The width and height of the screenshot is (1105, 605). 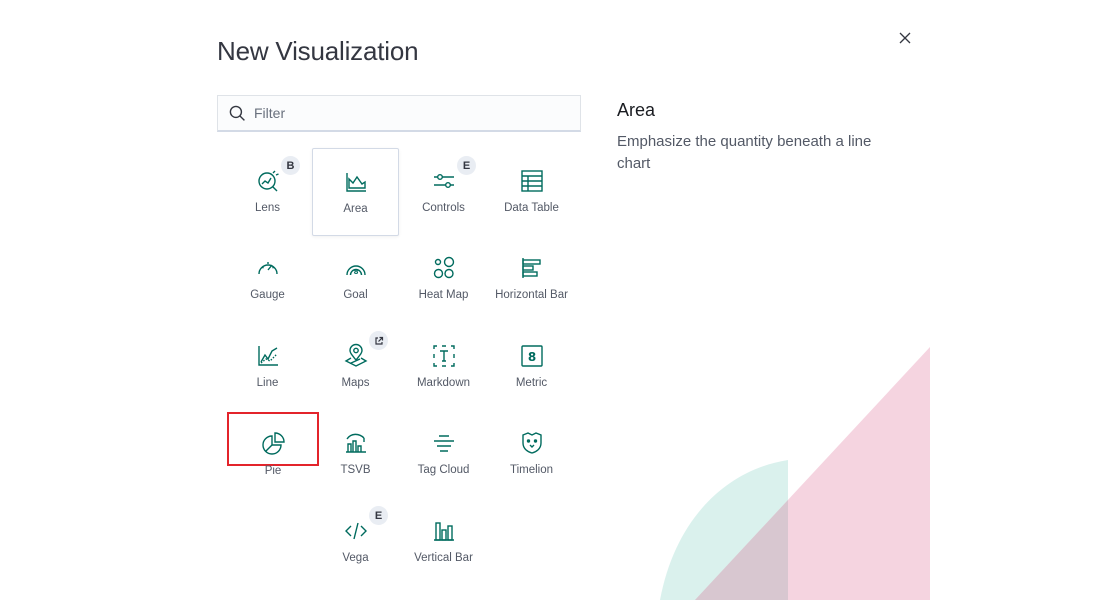 What do you see at coordinates (355, 209) in the screenshot?
I see `vis-type-label: Area` at bounding box center [355, 209].